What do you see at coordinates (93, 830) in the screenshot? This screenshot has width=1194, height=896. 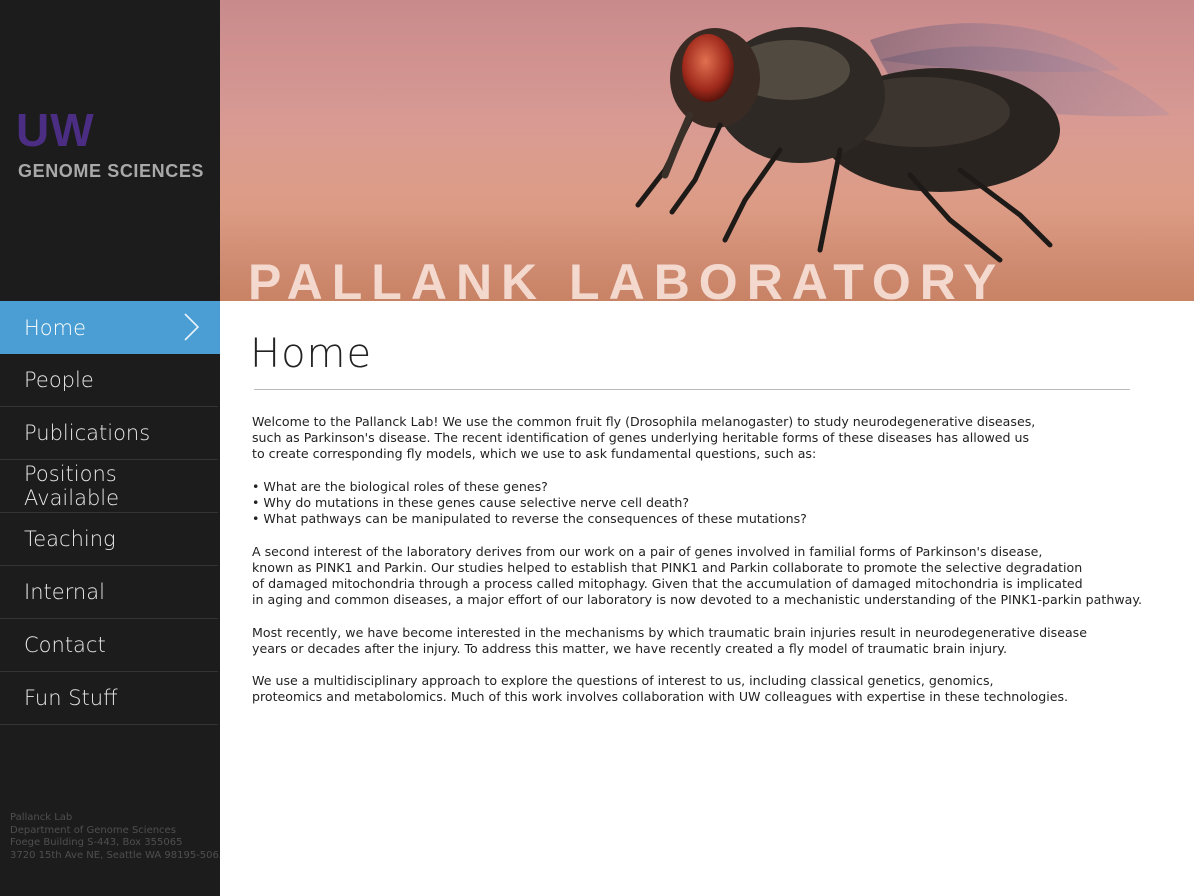 I see `address-line: Department of Genome Sciences` at bounding box center [93, 830].